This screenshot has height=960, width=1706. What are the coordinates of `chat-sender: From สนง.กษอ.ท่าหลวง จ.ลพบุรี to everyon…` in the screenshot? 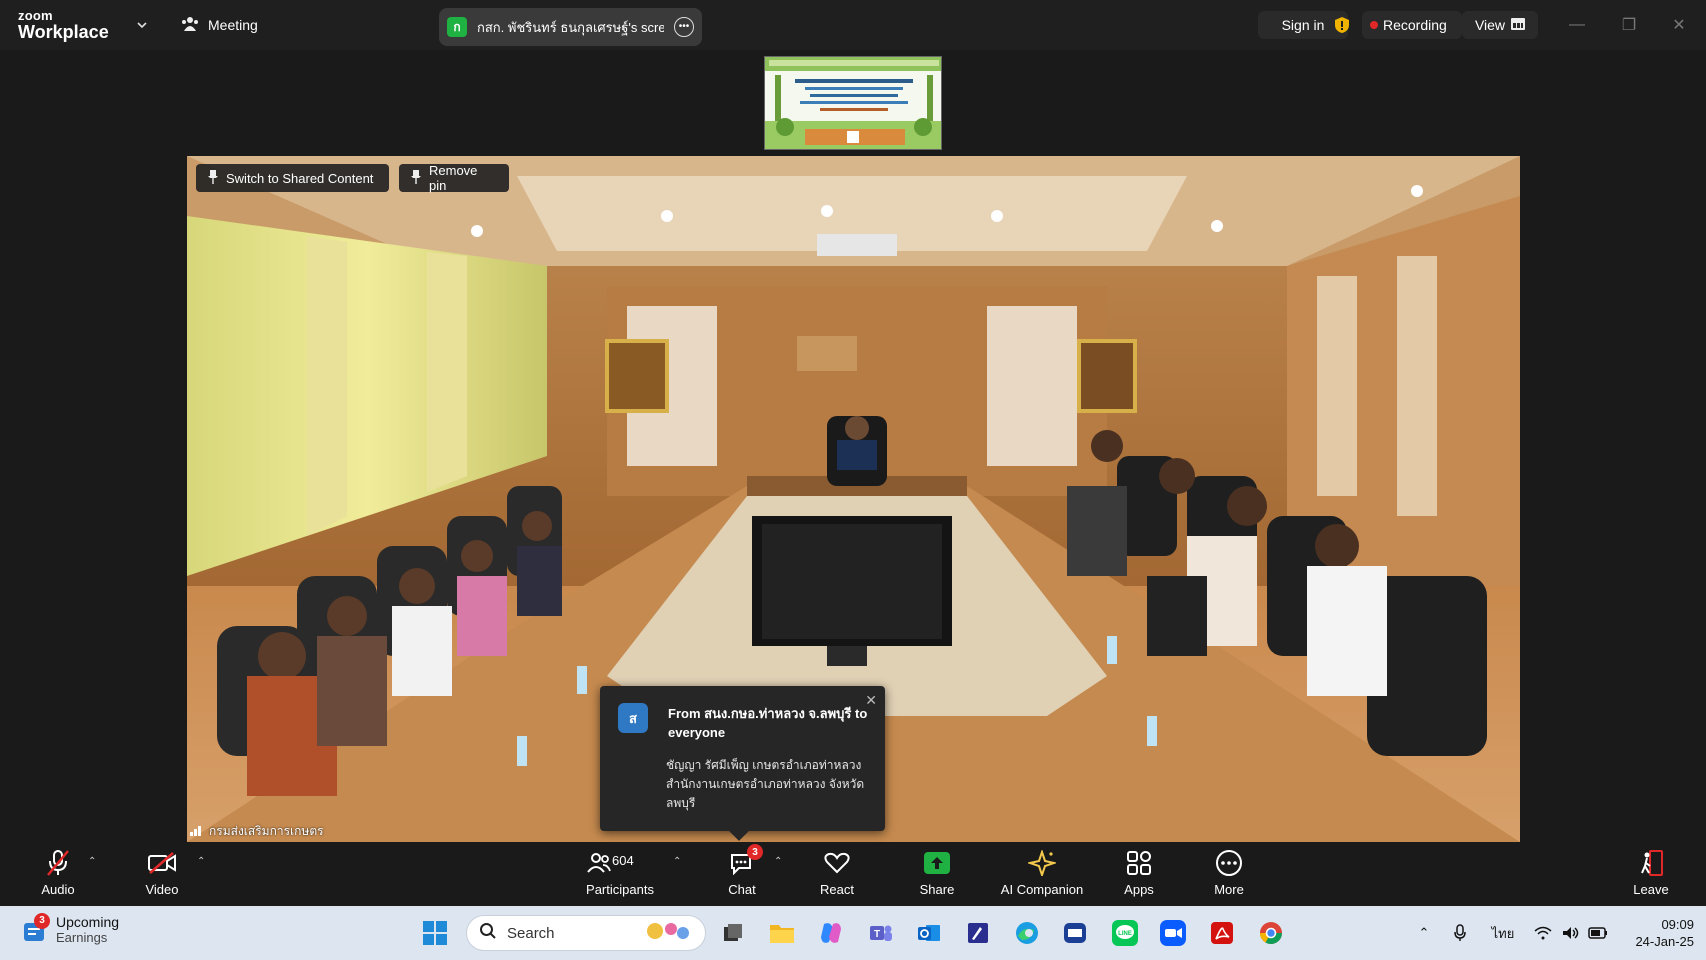 It's located at (768, 723).